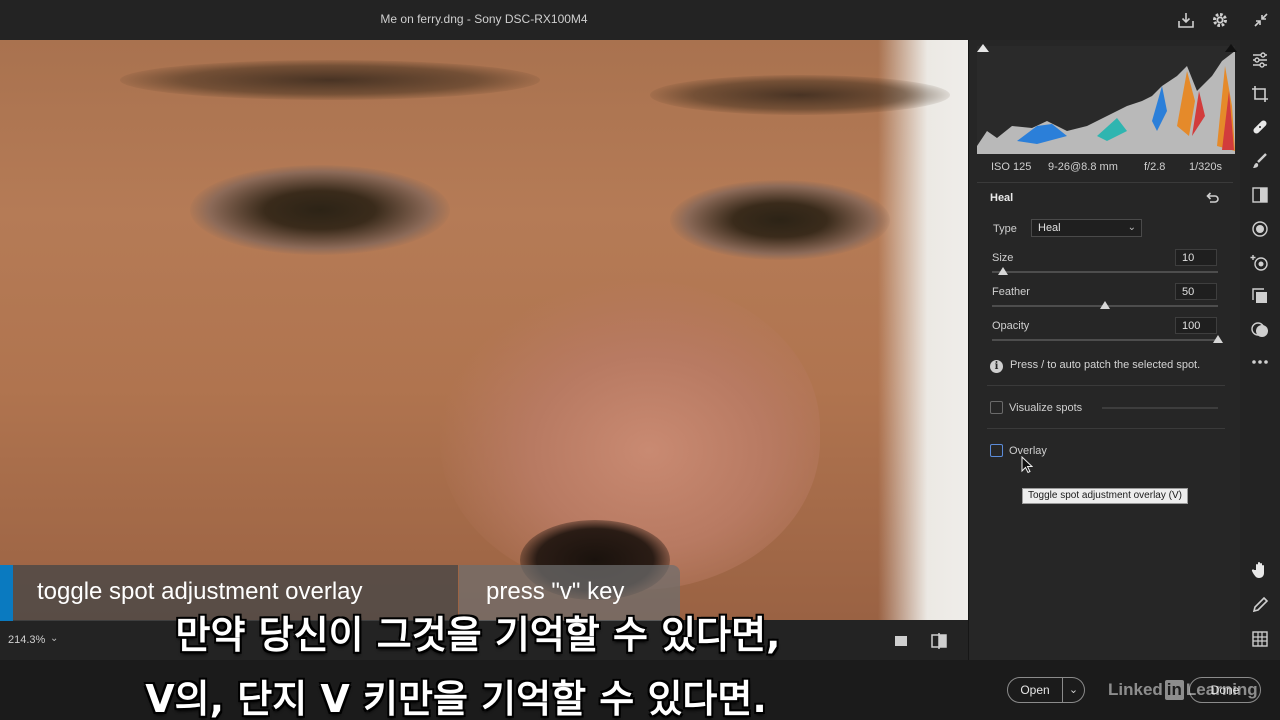 The height and width of the screenshot is (720, 1280). Describe the element at coordinates (1260, 362) in the screenshot. I see `more-icon` at that location.